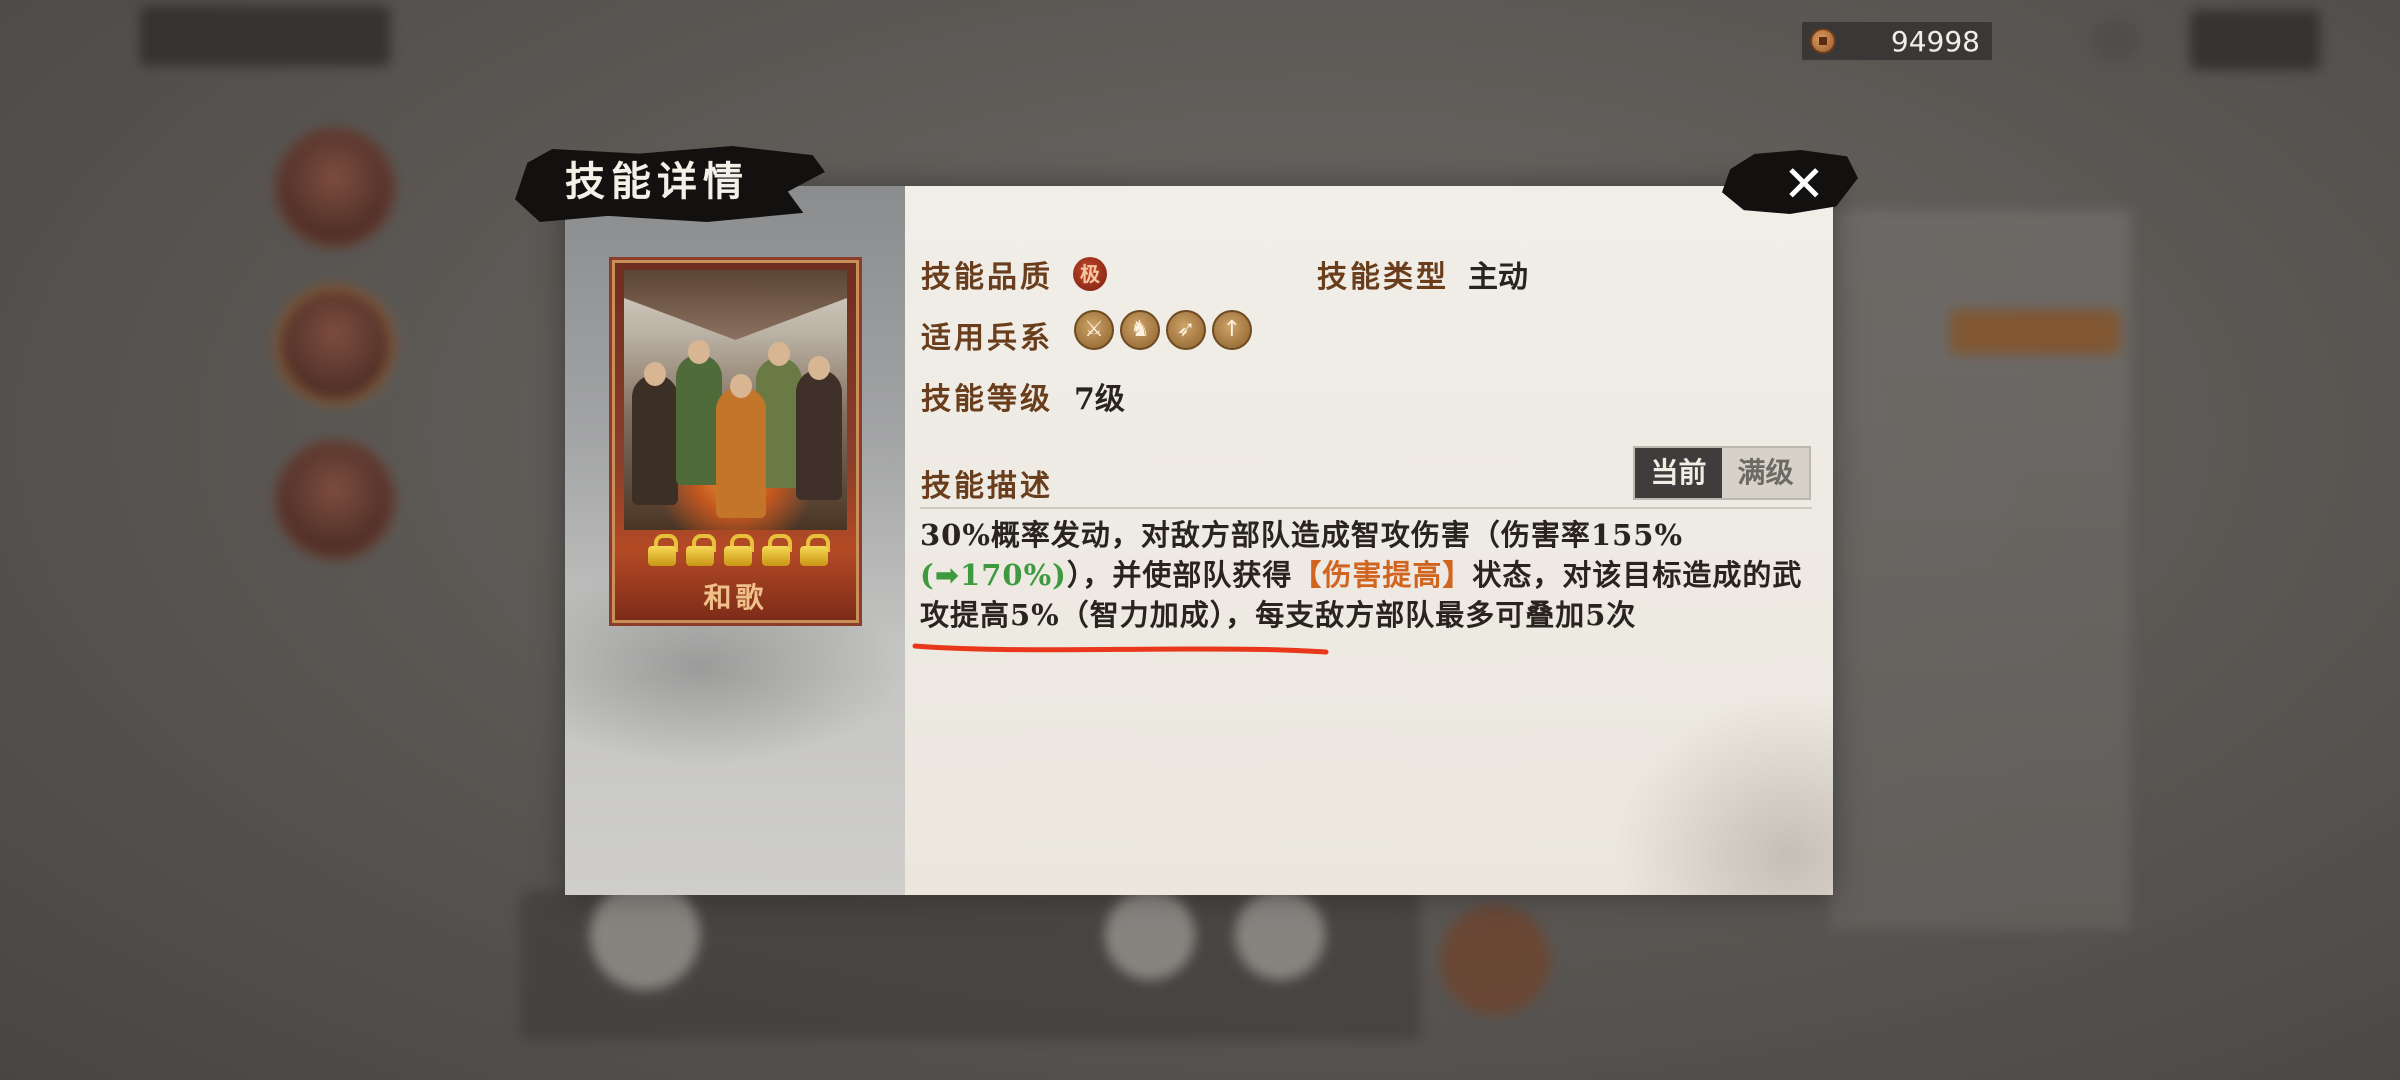 This screenshot has width=2400, height=1080. I want to click on skill-name: 和歌, so click(735, 597).